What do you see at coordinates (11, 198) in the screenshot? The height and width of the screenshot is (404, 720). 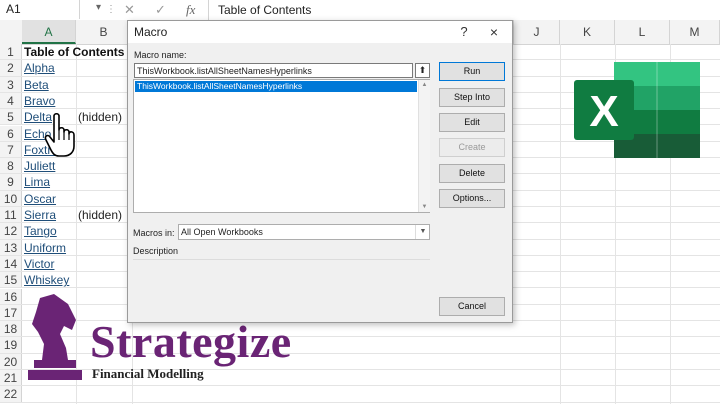 I see `row-header: 10` at bounding box center [11, 198].